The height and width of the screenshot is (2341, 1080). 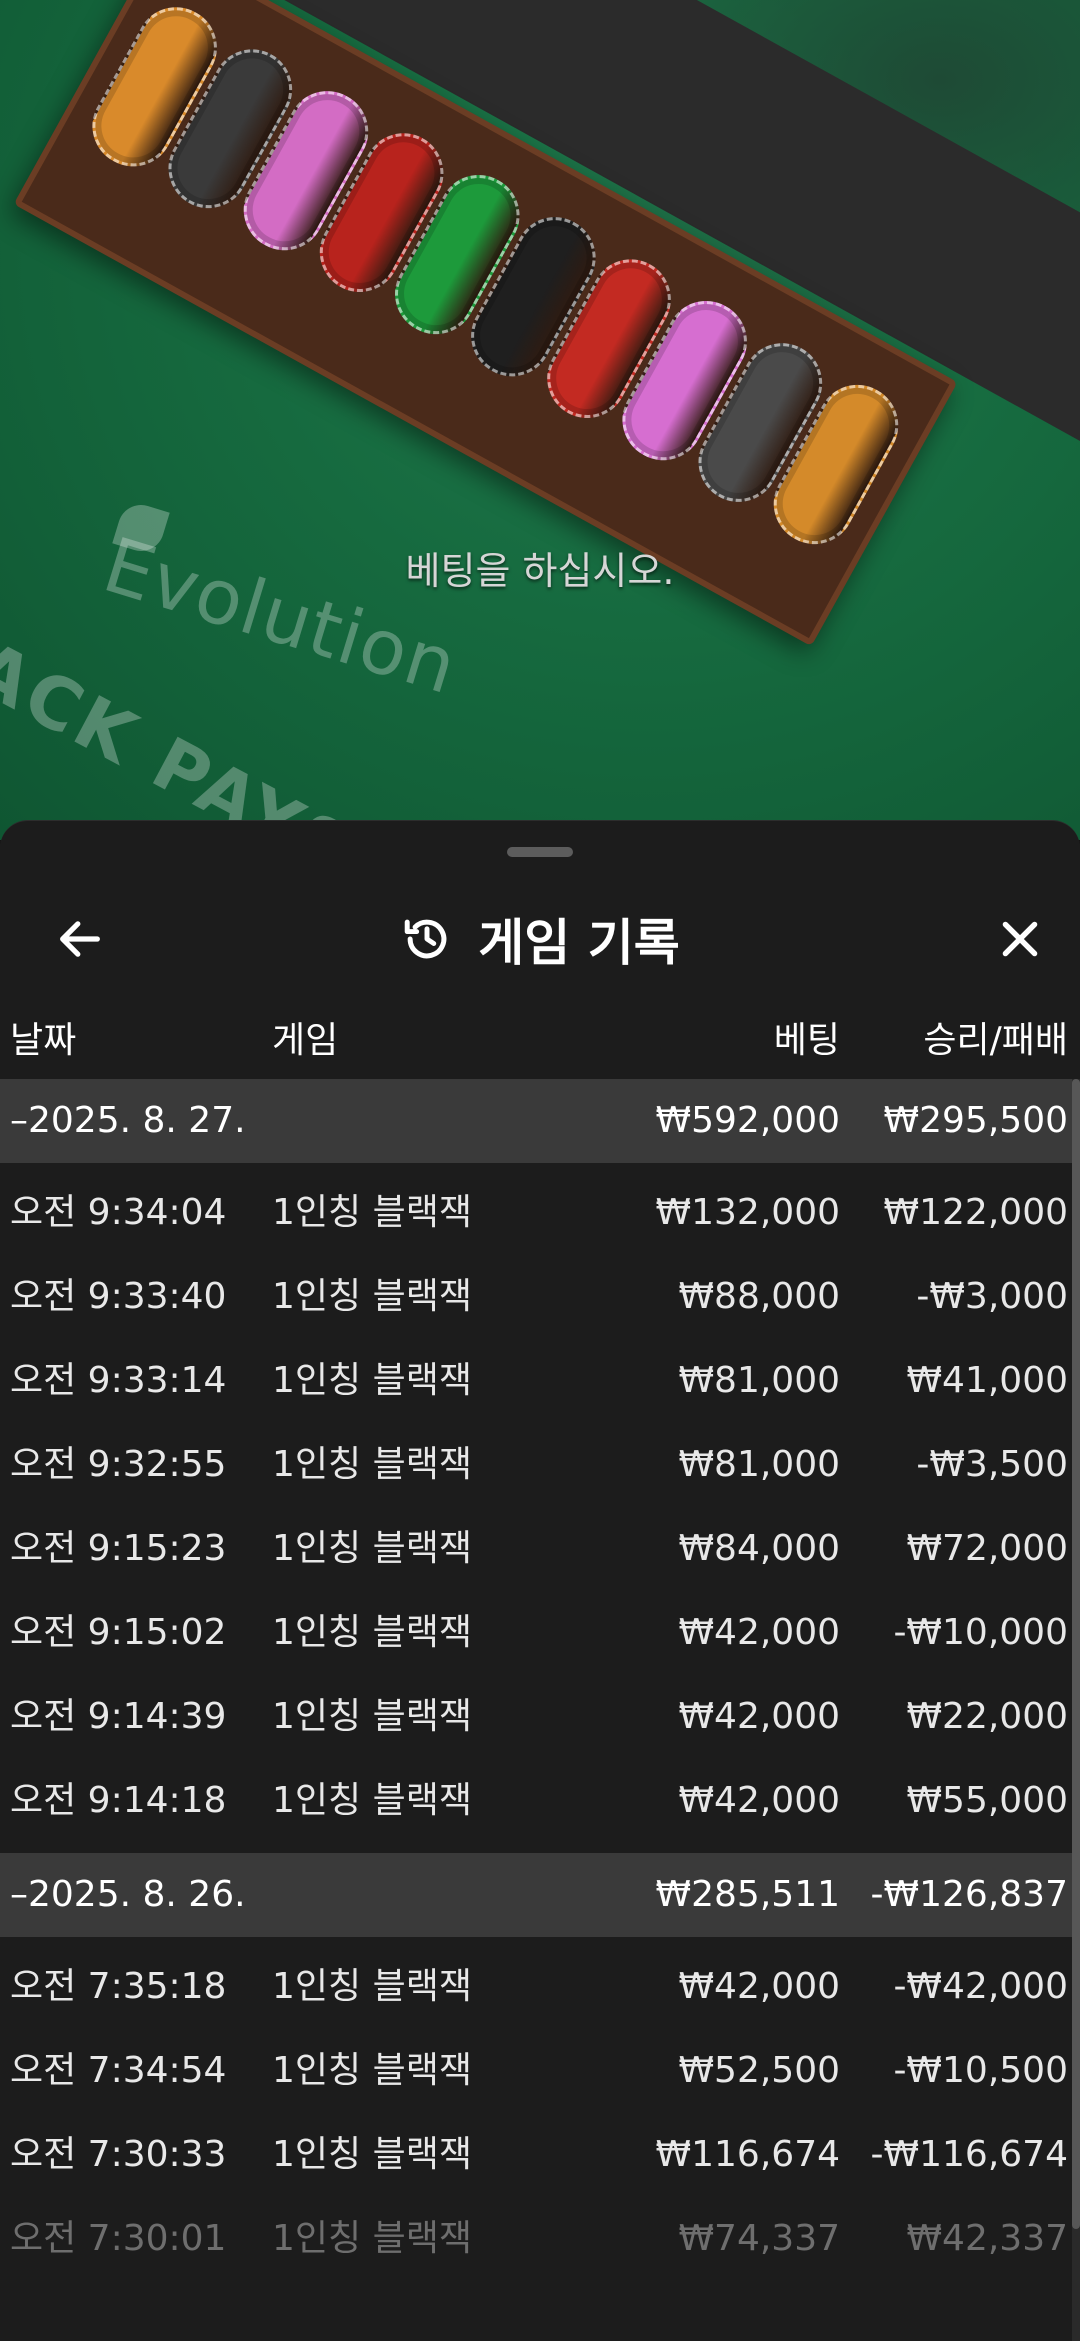 What do you see at coordinates (747, 1212) in the screenshot?
I see `row-bet: ₩132,000` at bounding box center [747, 1212].